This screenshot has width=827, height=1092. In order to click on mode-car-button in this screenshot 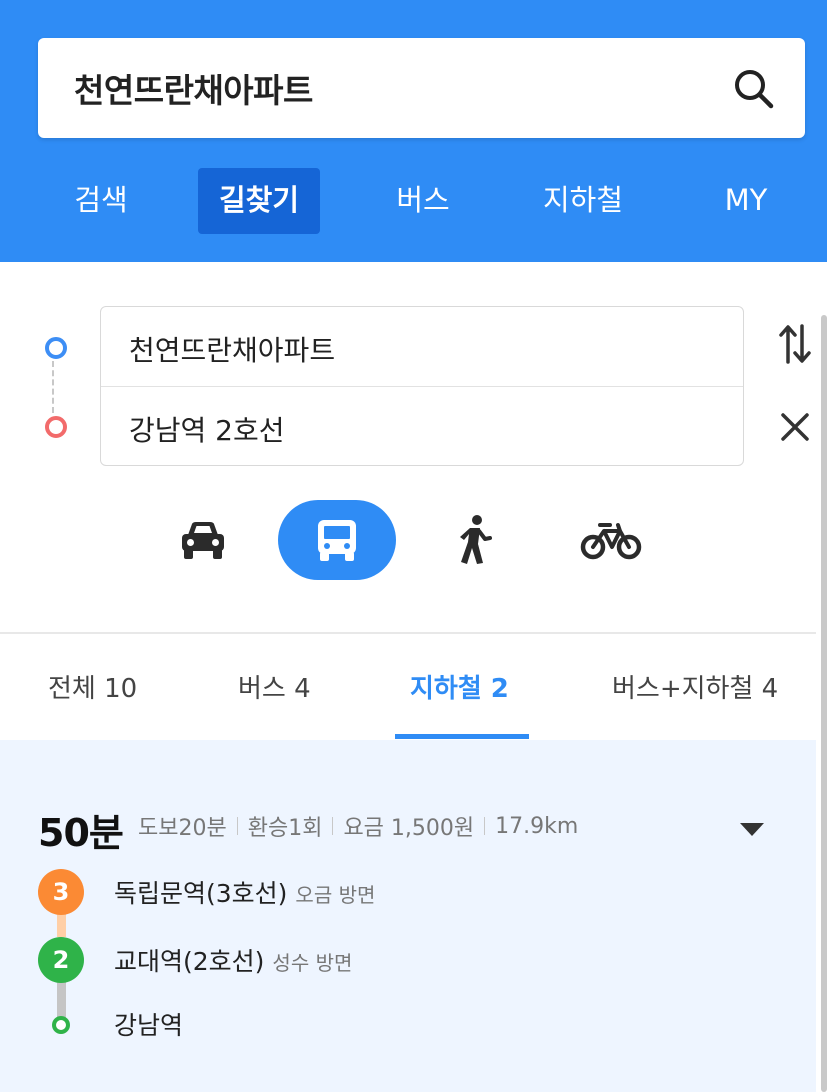, I will do `click(203, 540)`.